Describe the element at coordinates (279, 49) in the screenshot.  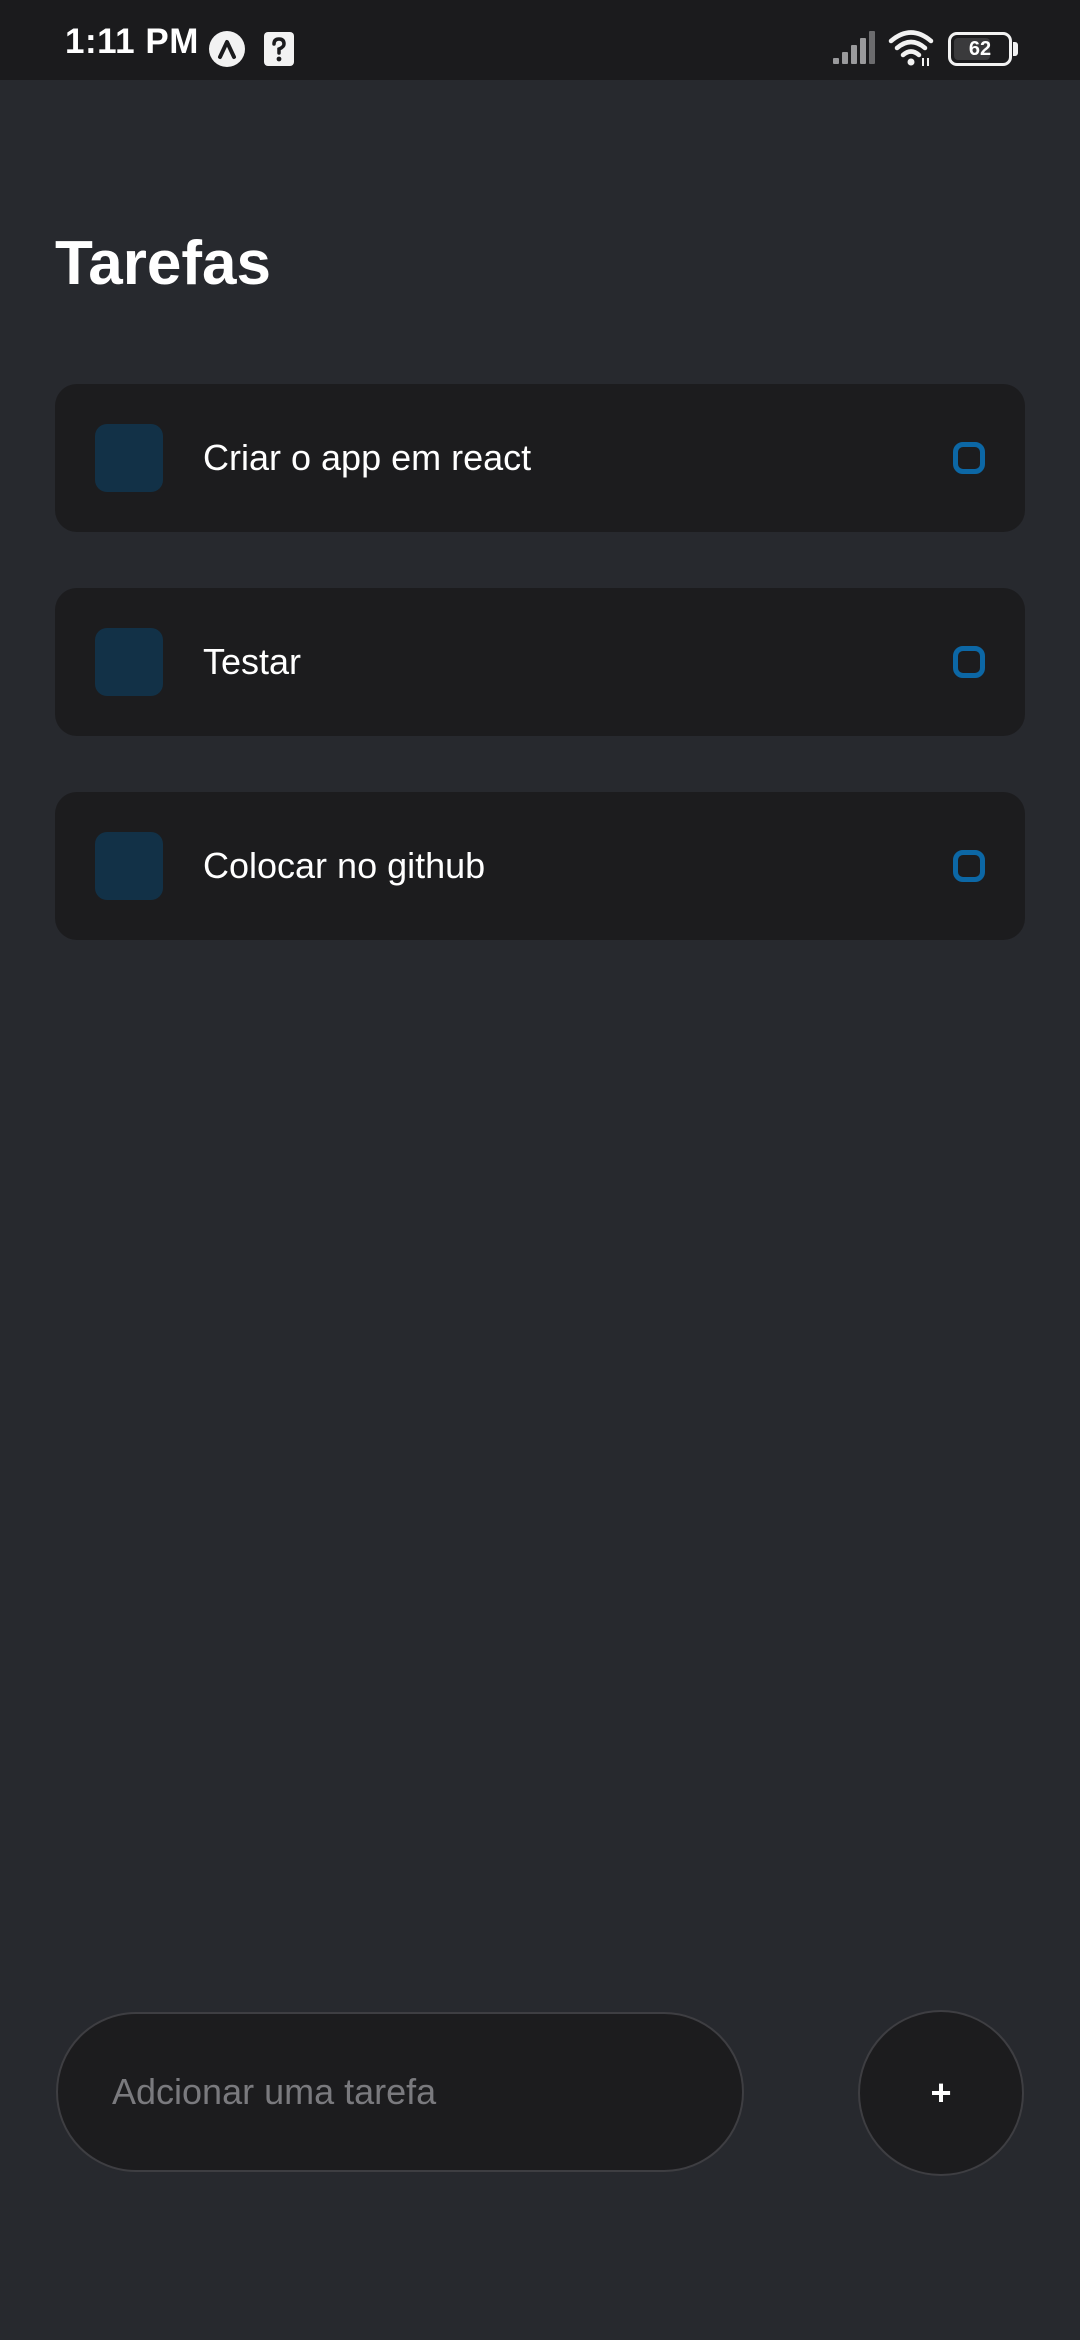
I see `help-icon` at that location.